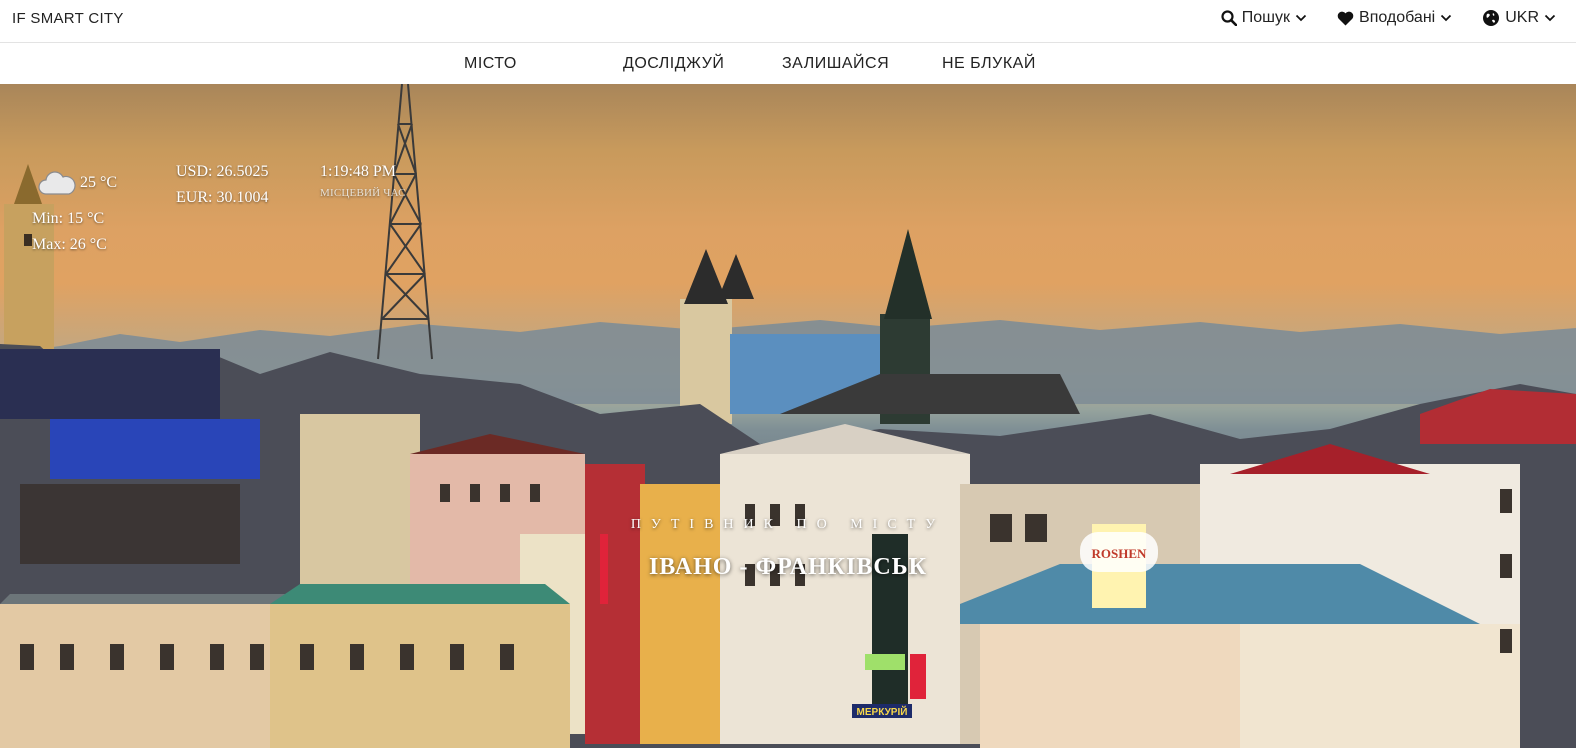 The height and width of the screenshot is (748, 1576). Describe the element at coordinates (1491, 18) in the screenshot. I see `globe-icon` at that location.